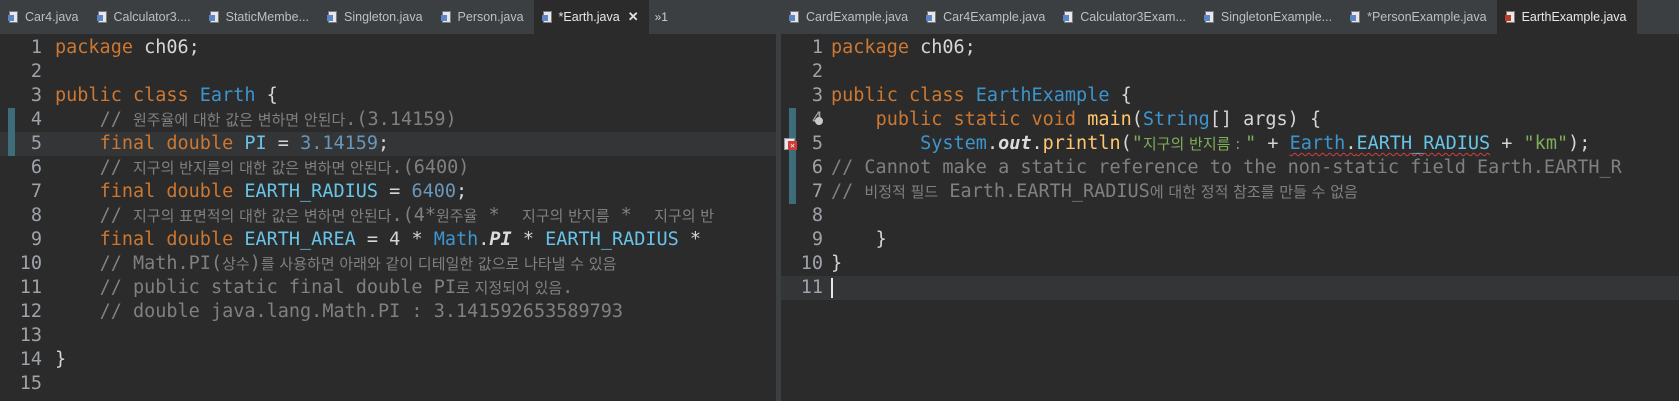  What do you see at coordinates (430, 167) in the screenshot?
I see `comment: .(6400)` at bounding box center [430, 167].